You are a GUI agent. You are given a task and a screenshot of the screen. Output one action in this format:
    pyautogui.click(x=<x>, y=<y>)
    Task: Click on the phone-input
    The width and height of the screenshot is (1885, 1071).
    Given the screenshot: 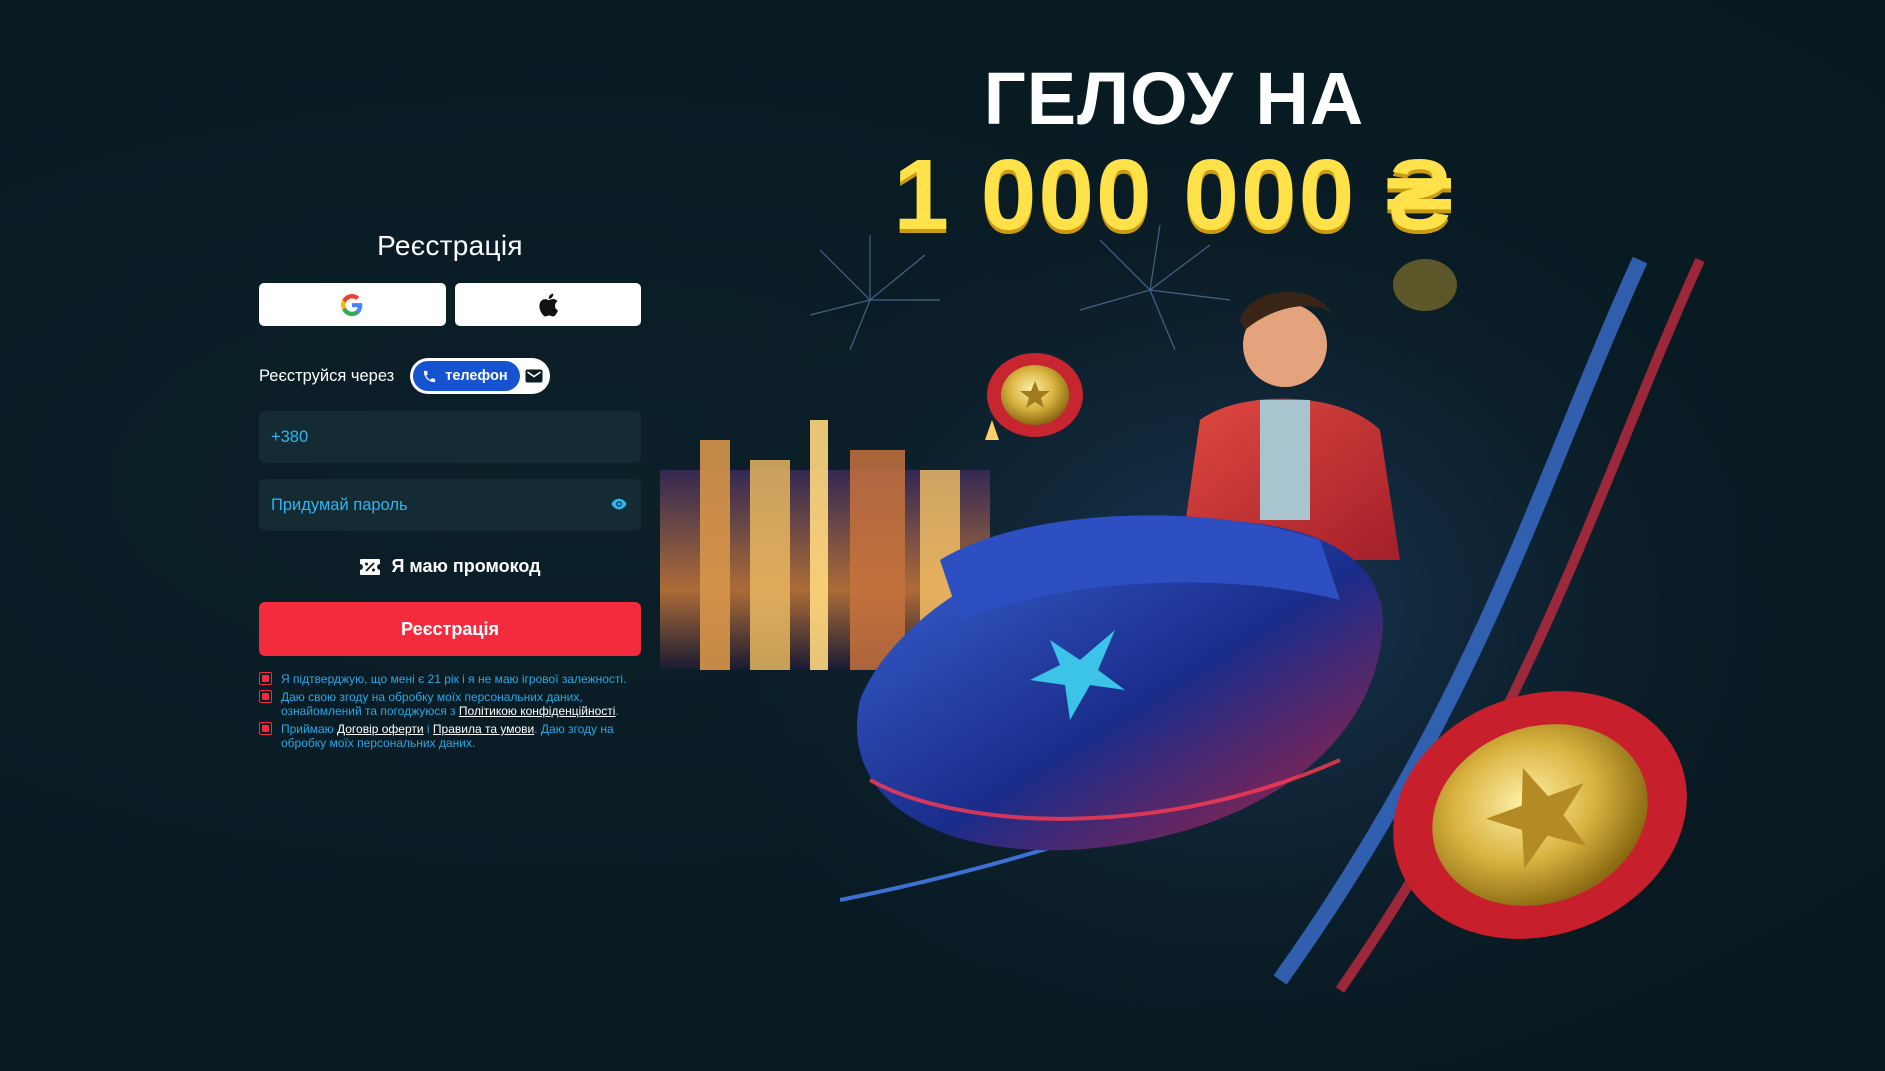 What is the action you would take?
    pyautogui.click(x=450, y=437)
    